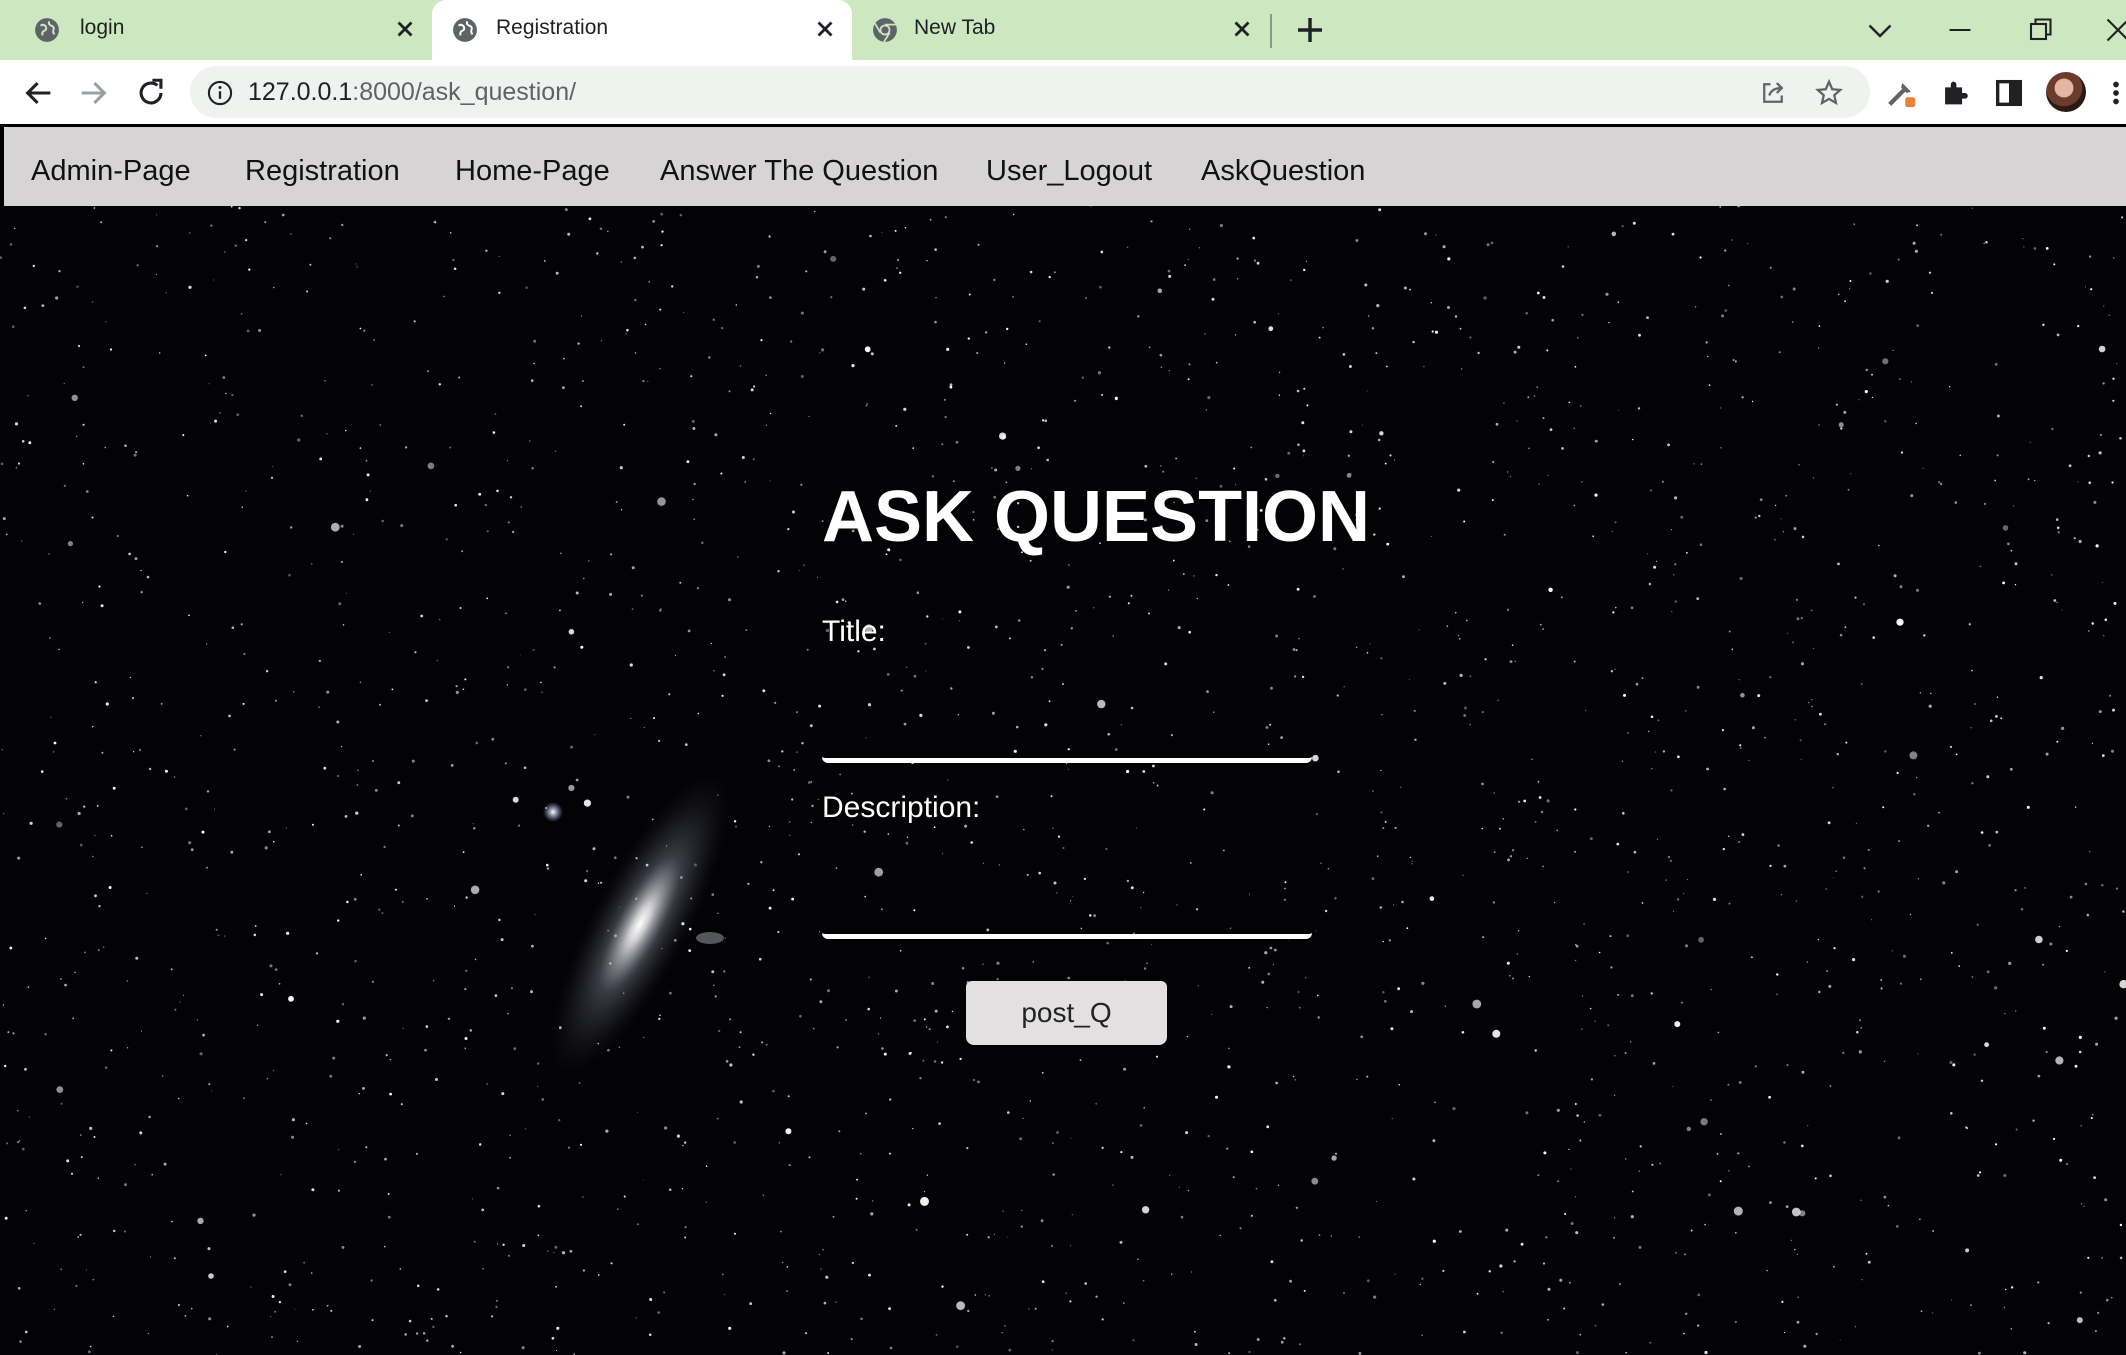 The image size is (2126, 1355). What do you see at coordinates (1960, 30) in the screenshot?
I see `minimize-icon` at bounding box center [1960, 30].